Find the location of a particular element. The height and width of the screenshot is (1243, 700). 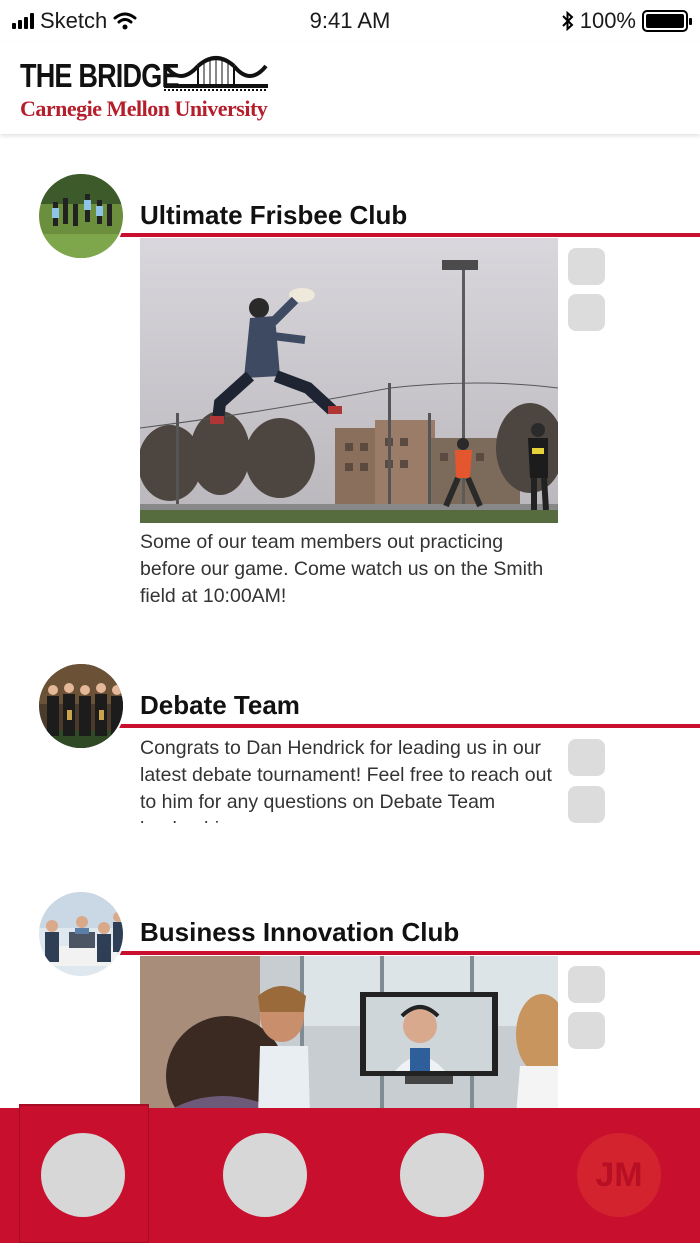

app-header: THE BRIDGE Carnegie Mellon University is located at coordinates (350, 88).